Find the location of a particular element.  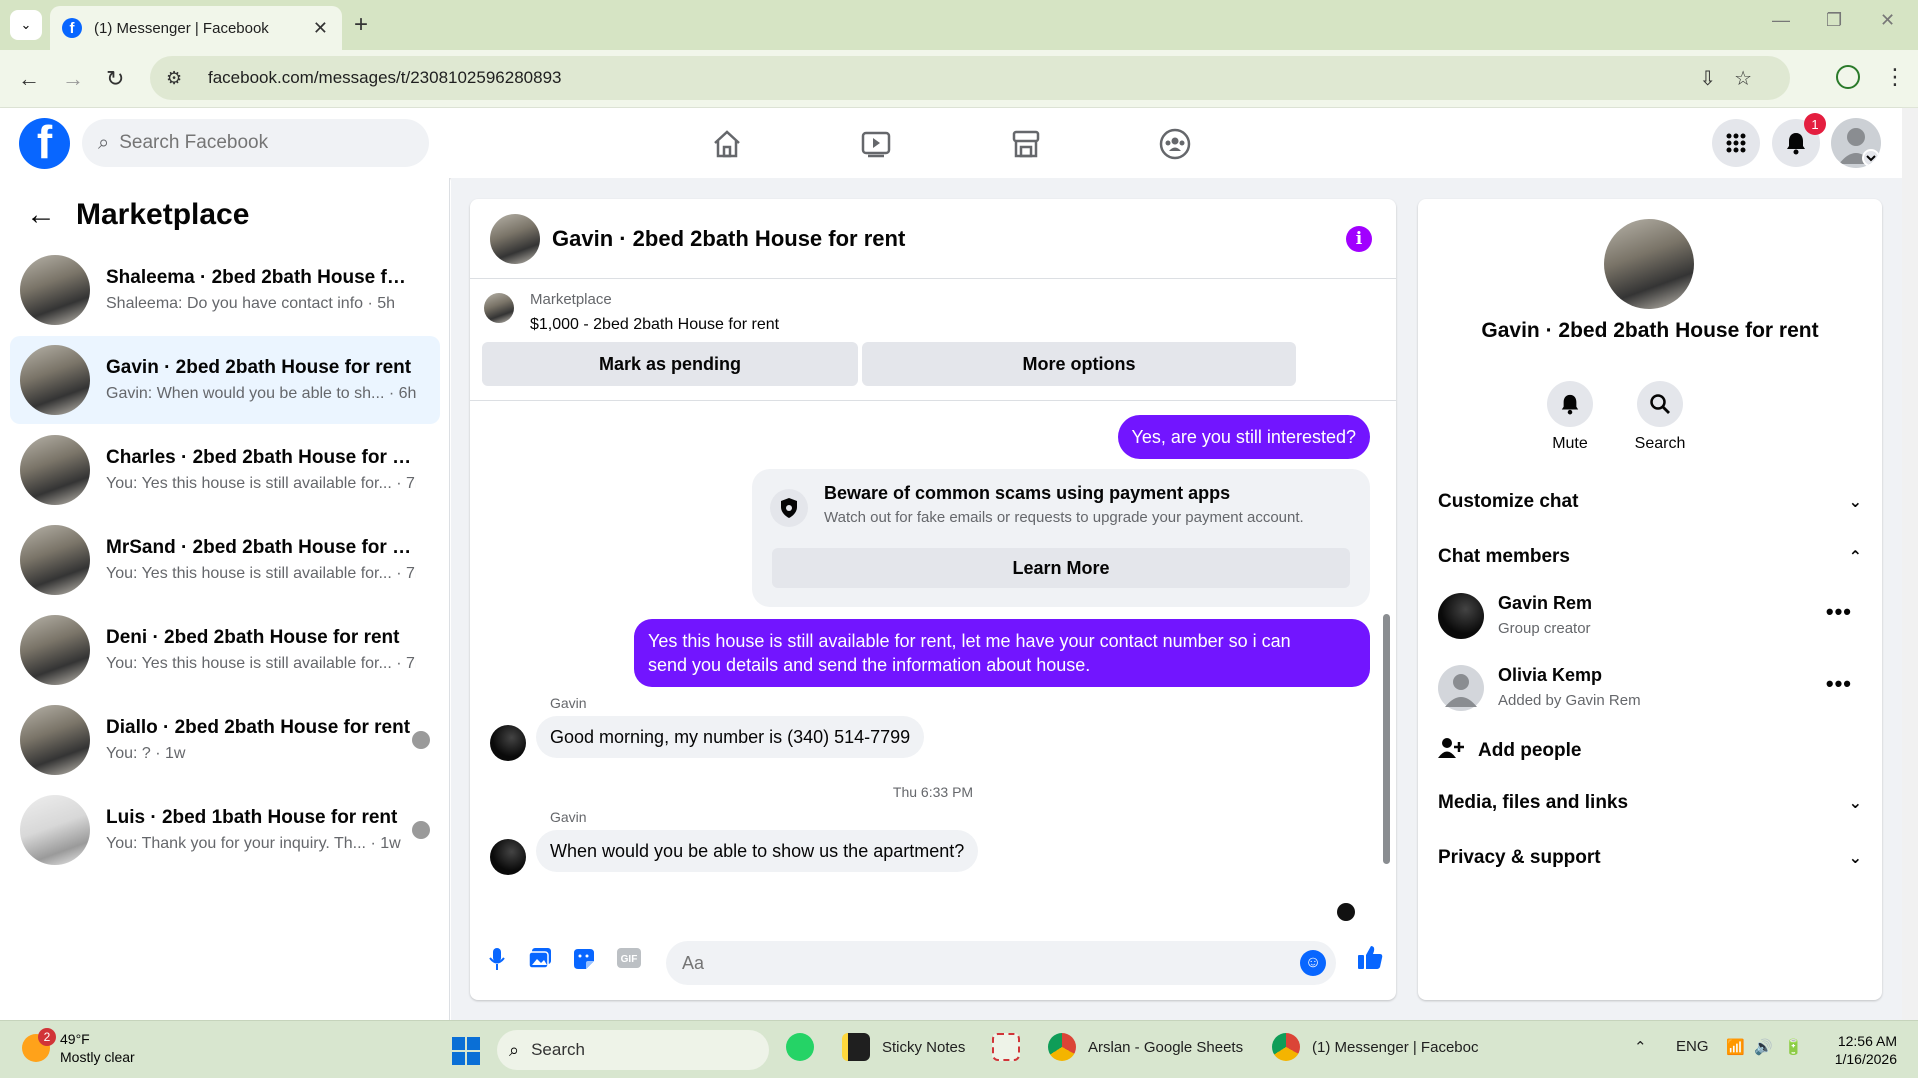

more-options-button: More options is located at coordinates (1079, 364).